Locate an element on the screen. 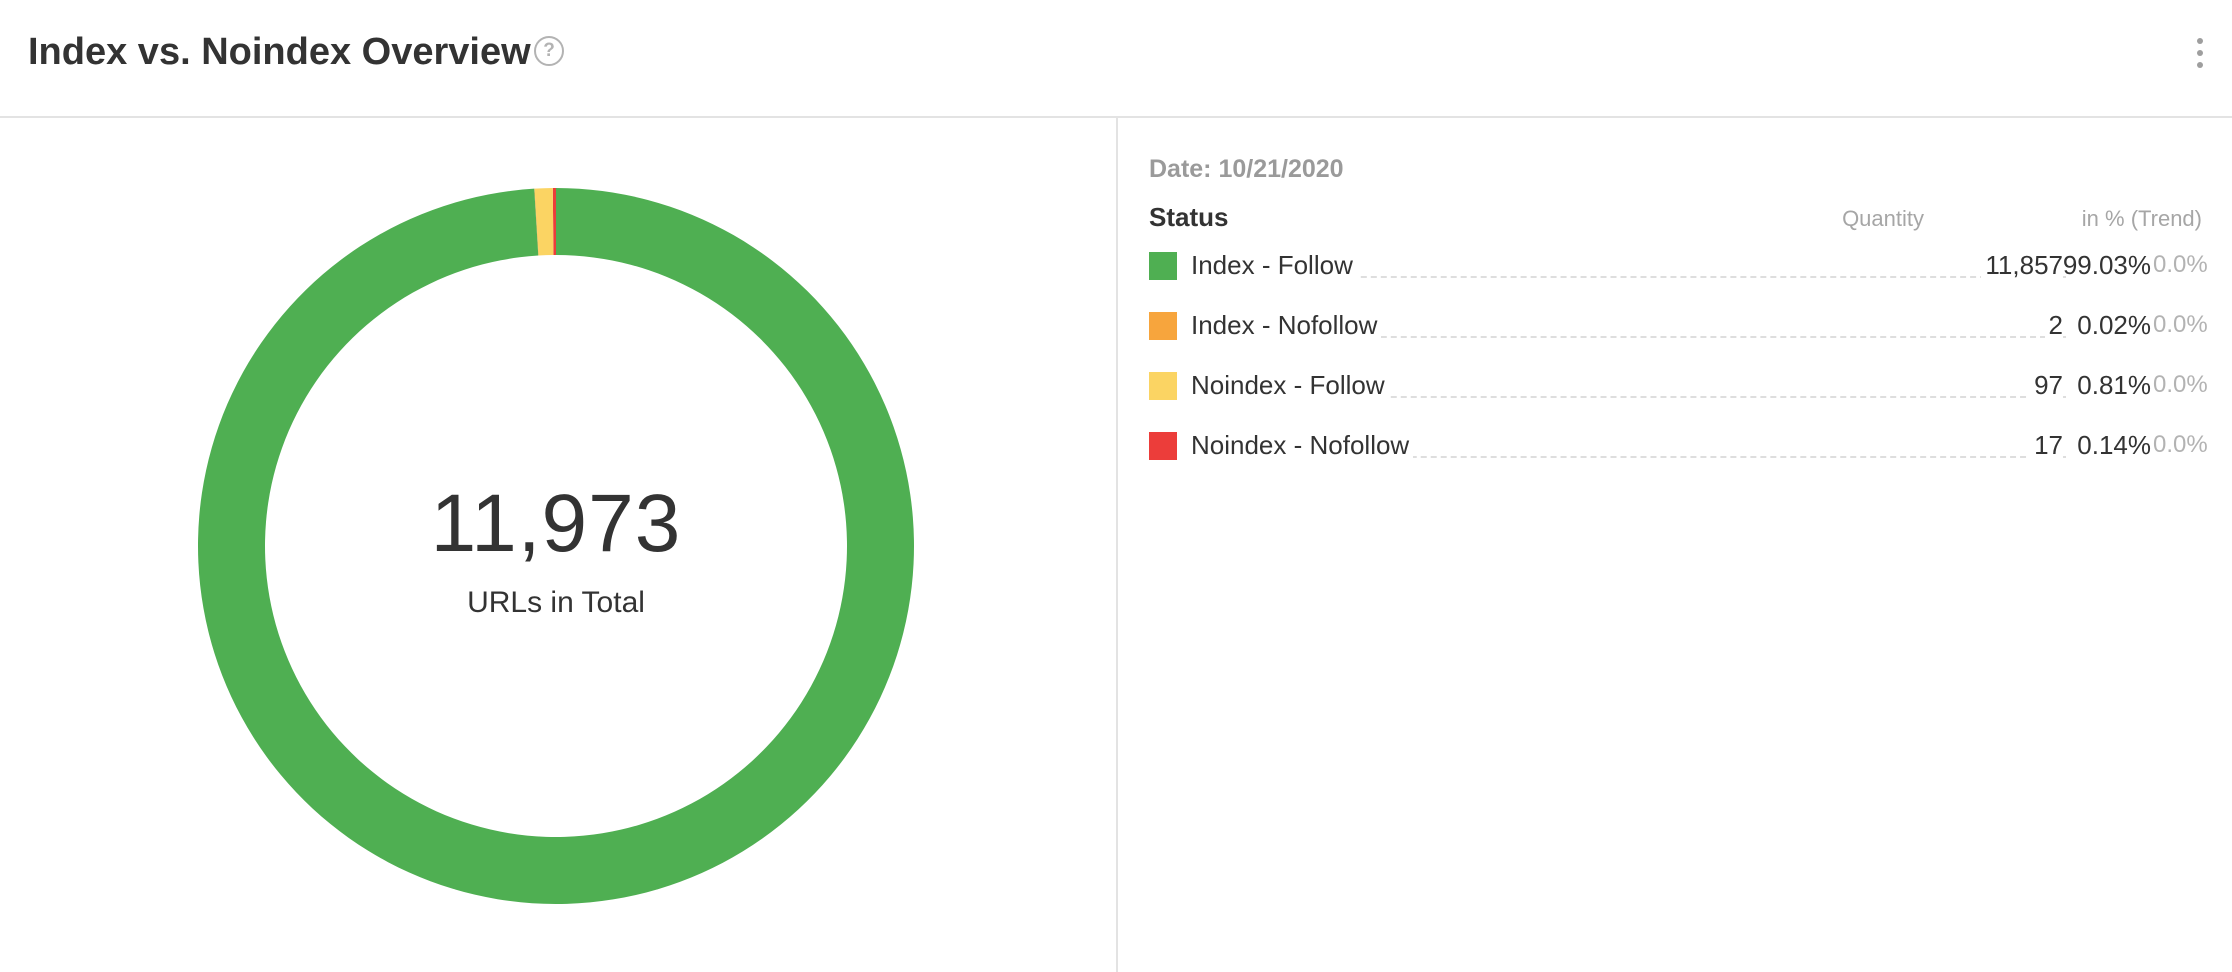 The width and height of the screenshot is (2232, 972). help-question-icon: ? is located at coordinates (549, 51).